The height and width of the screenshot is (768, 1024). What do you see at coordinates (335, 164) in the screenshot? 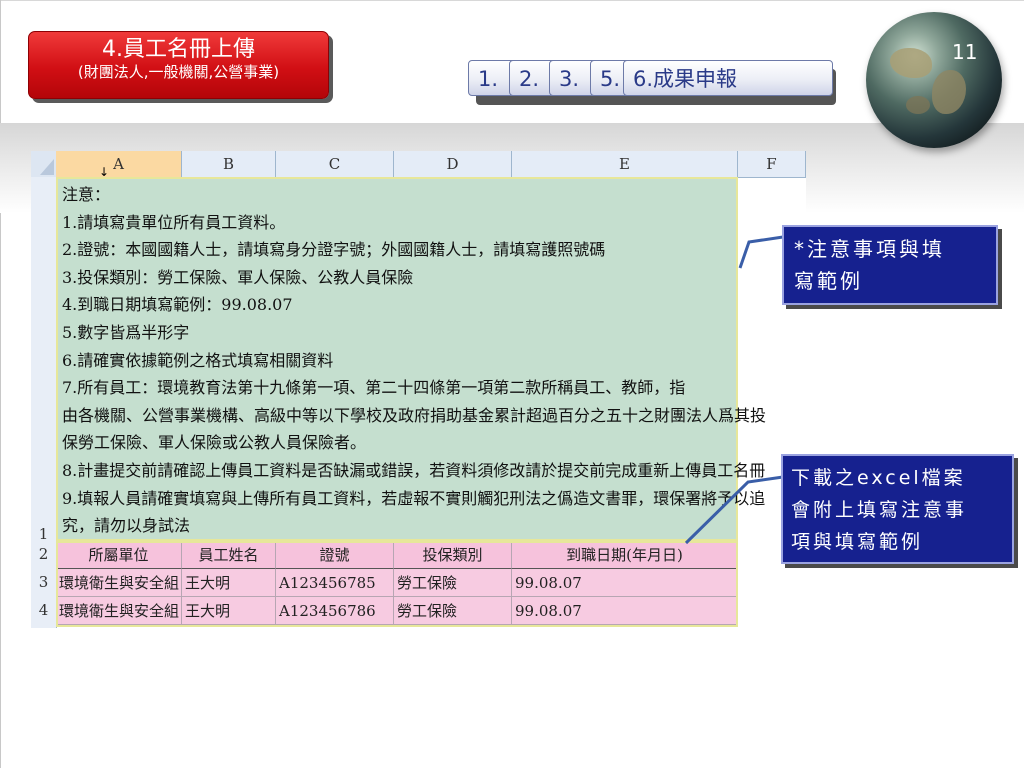
I see `column-header-c: C` at bounding box center [335, 164].